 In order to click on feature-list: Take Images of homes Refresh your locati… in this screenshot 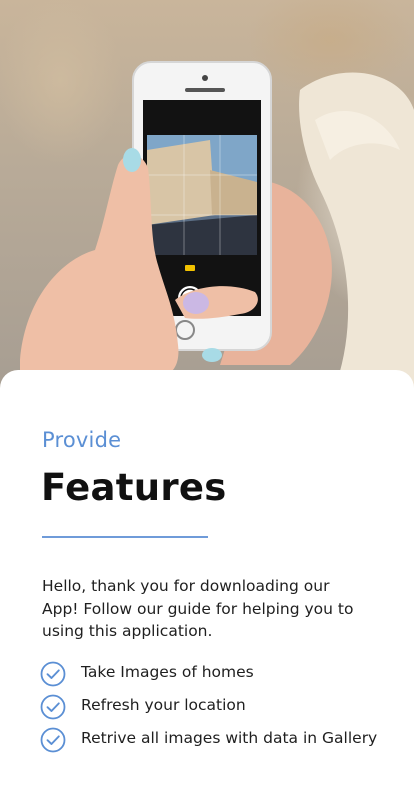, I will do `click(210, 709)`.